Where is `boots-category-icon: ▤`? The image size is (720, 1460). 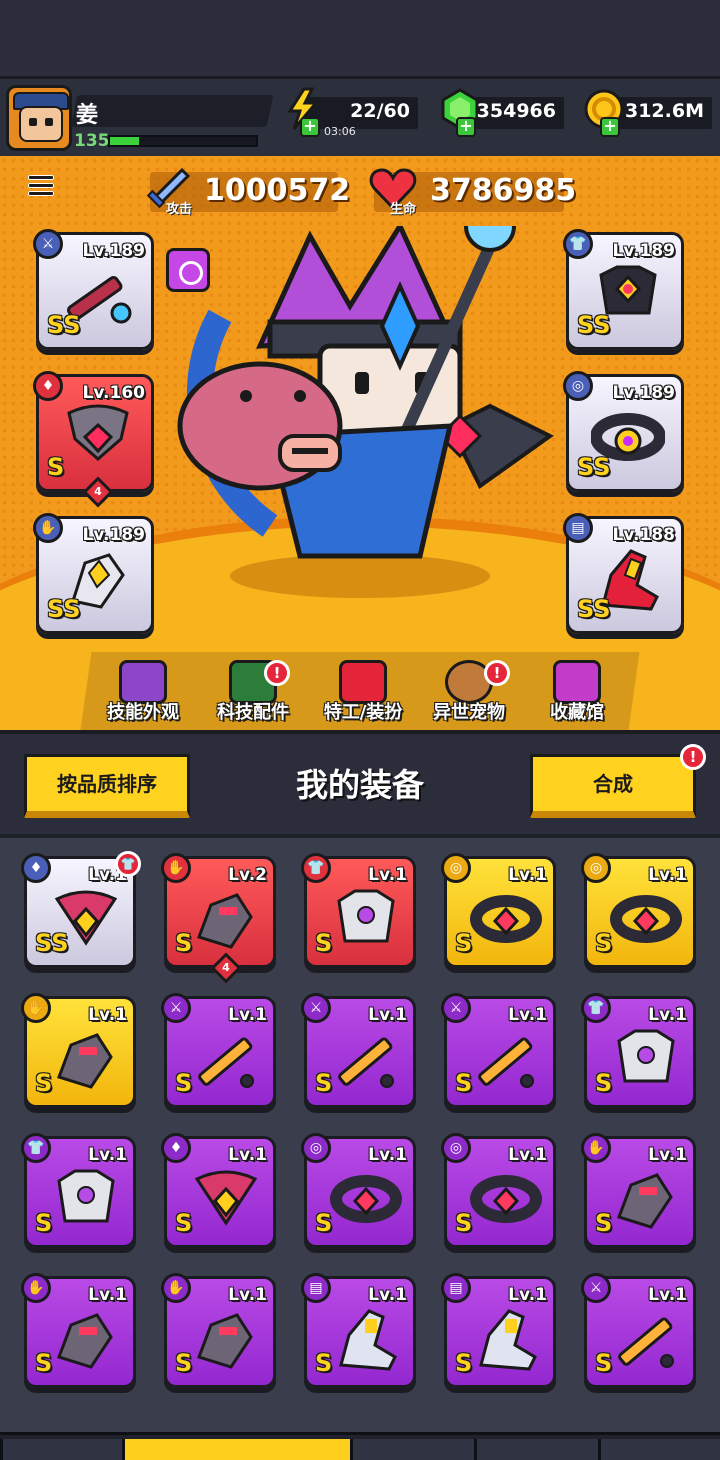 boots-category-icon: ▤ is located at coordinates (456, 1288).